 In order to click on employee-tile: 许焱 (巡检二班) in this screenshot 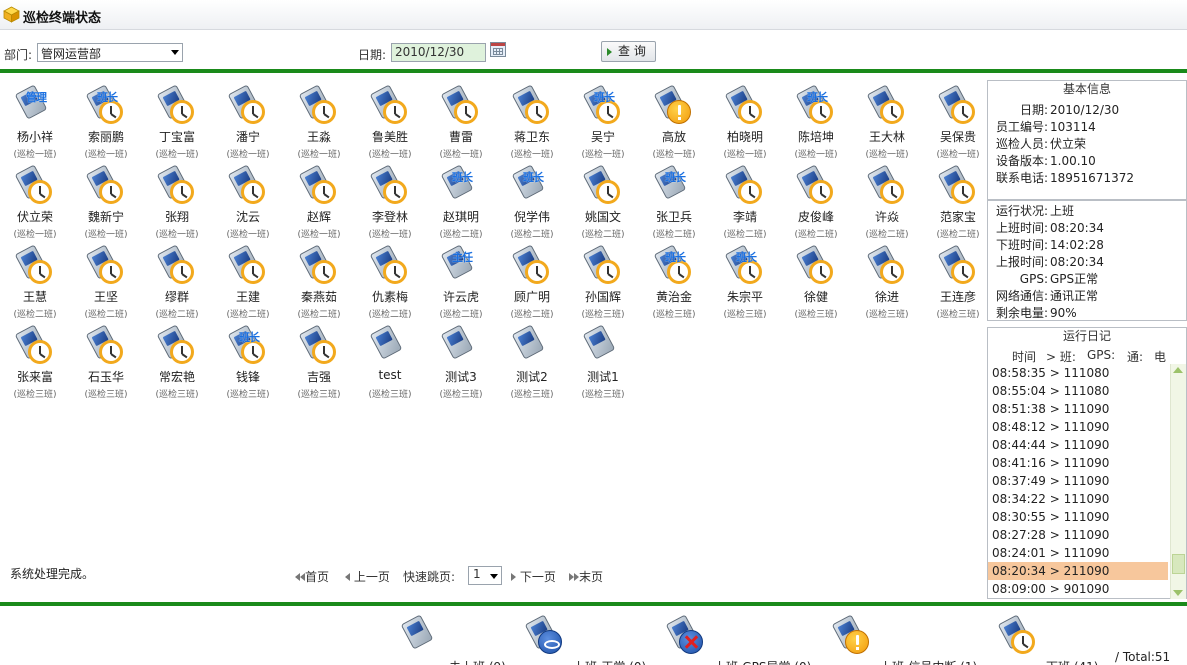, I will do `click(887, 200)`.